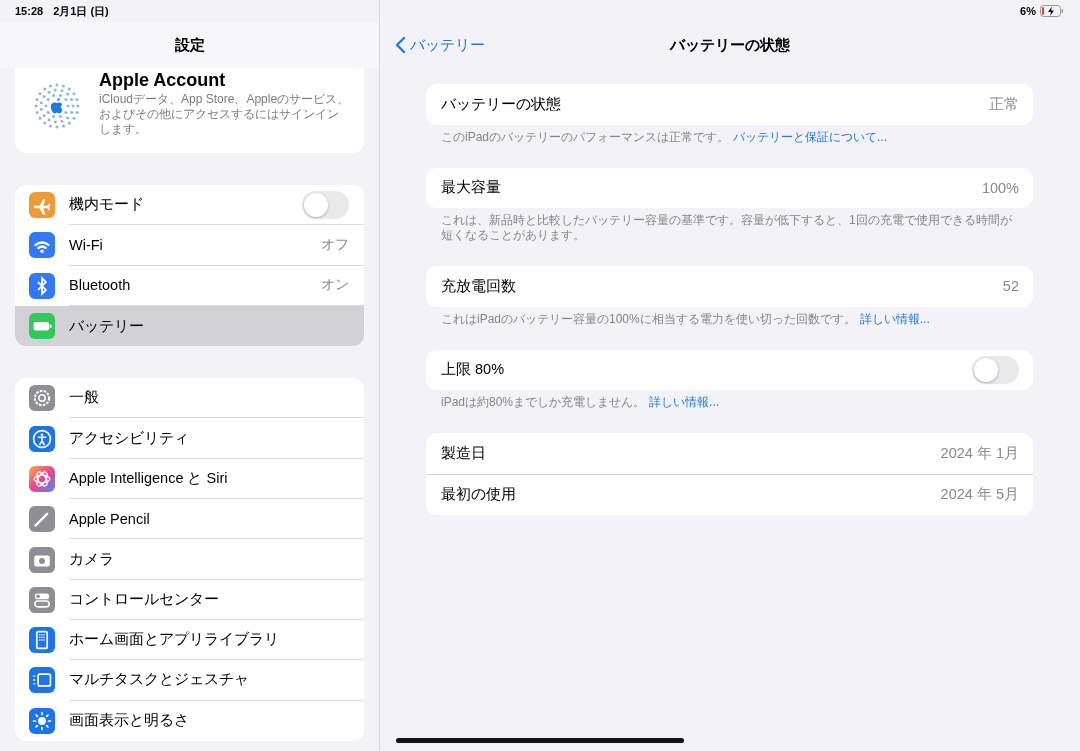  What do you see at coordinates (501, 104) in the screenshot?
I see `row-label: バッテリーの状態` at bounding box center [501, 104].